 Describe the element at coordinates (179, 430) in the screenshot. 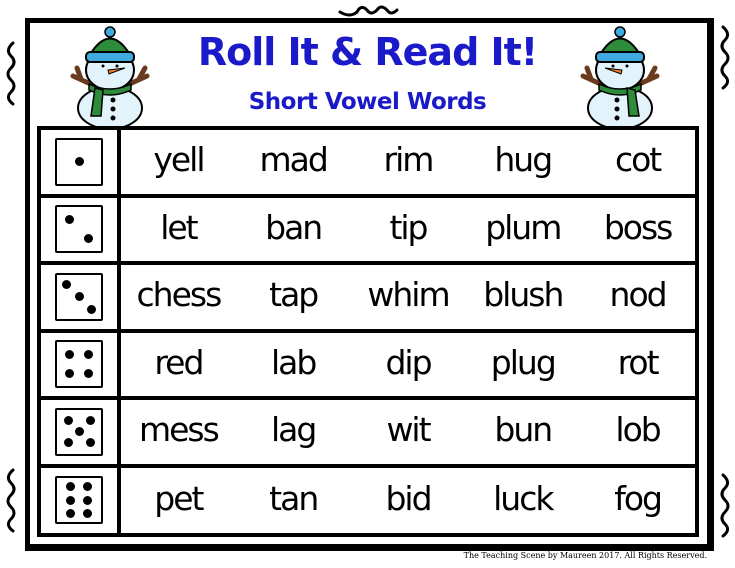

I see `word-cell: mess` at that location.